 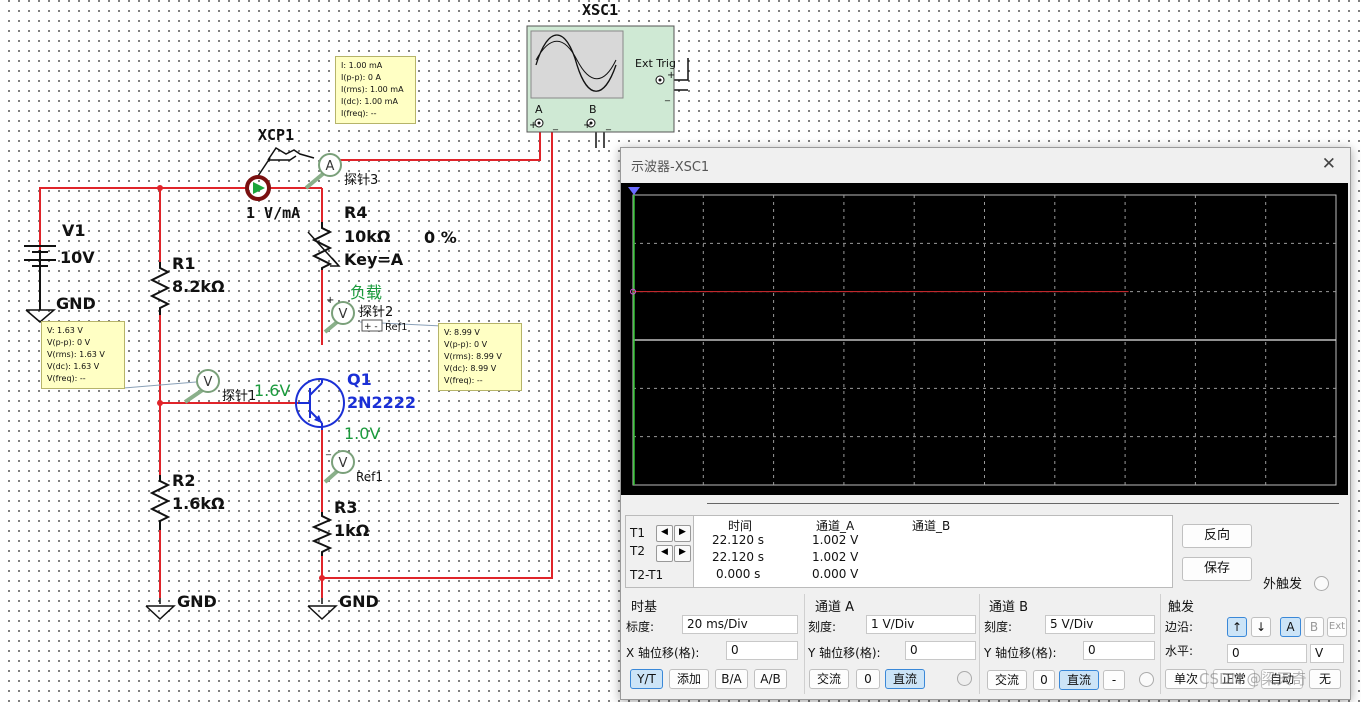 I want to click on cursor-handle-icon, so click(x=634, y=191).